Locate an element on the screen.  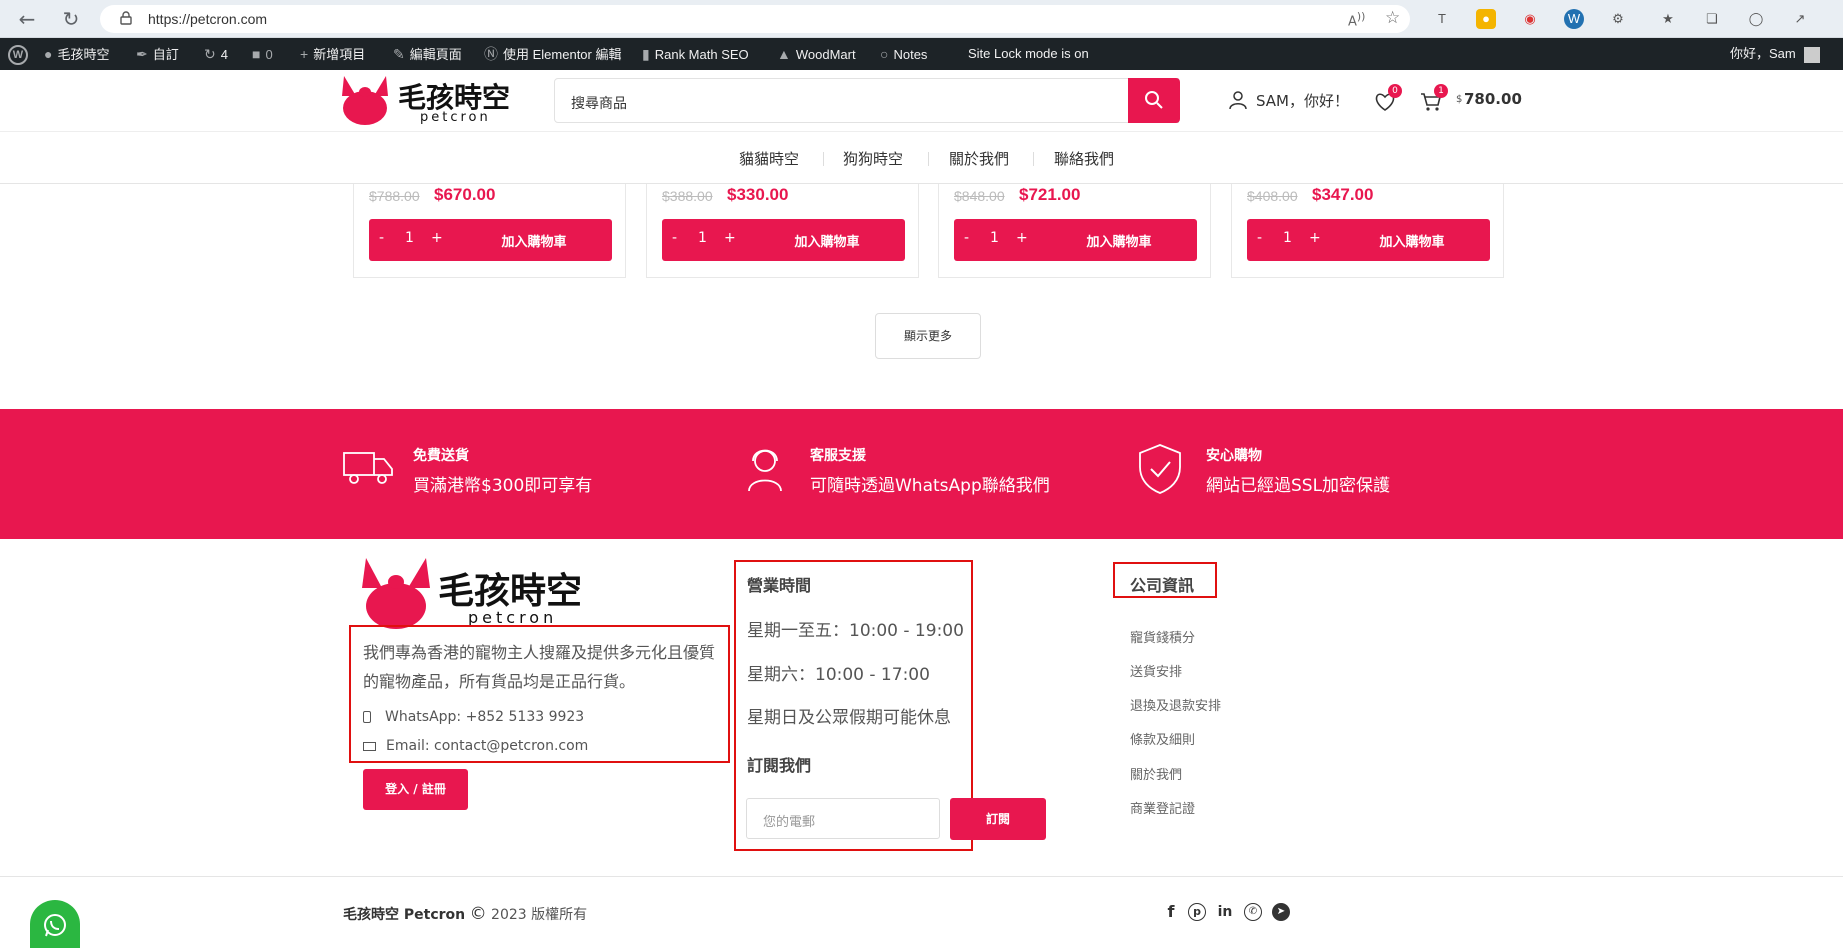
brush-icon: ✒ is located at coordinates (142, 54).